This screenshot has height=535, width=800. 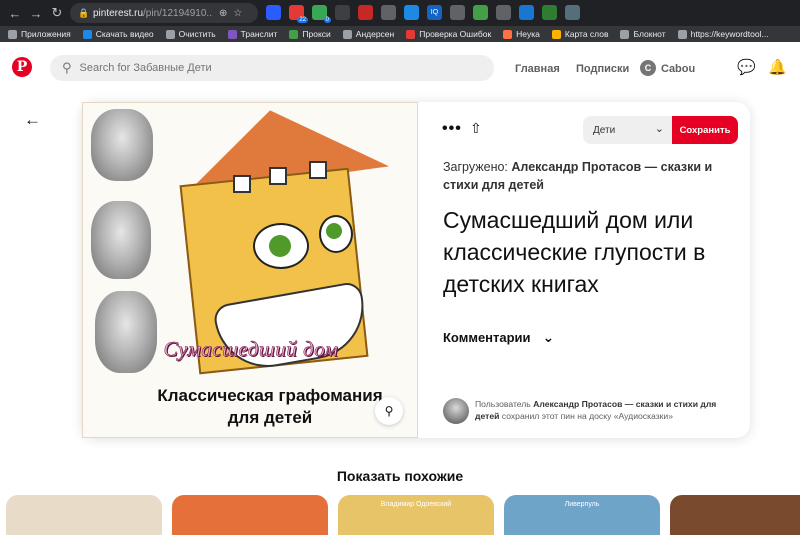 What do you see at coordinates (457, 12) in the screenshot?
I see `ext-down-icon` at bounding box center [457, 12].